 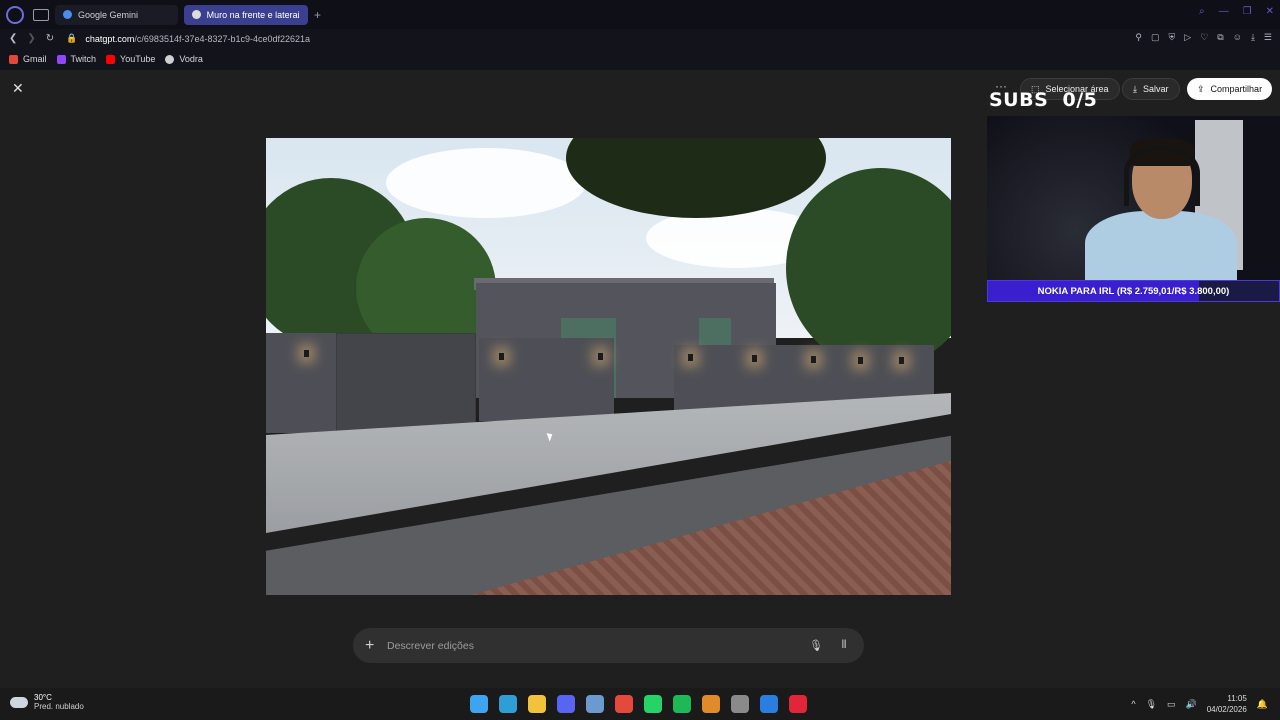 I want to click on bookmark-gmail: Gmail, so click(x=28, y=59).